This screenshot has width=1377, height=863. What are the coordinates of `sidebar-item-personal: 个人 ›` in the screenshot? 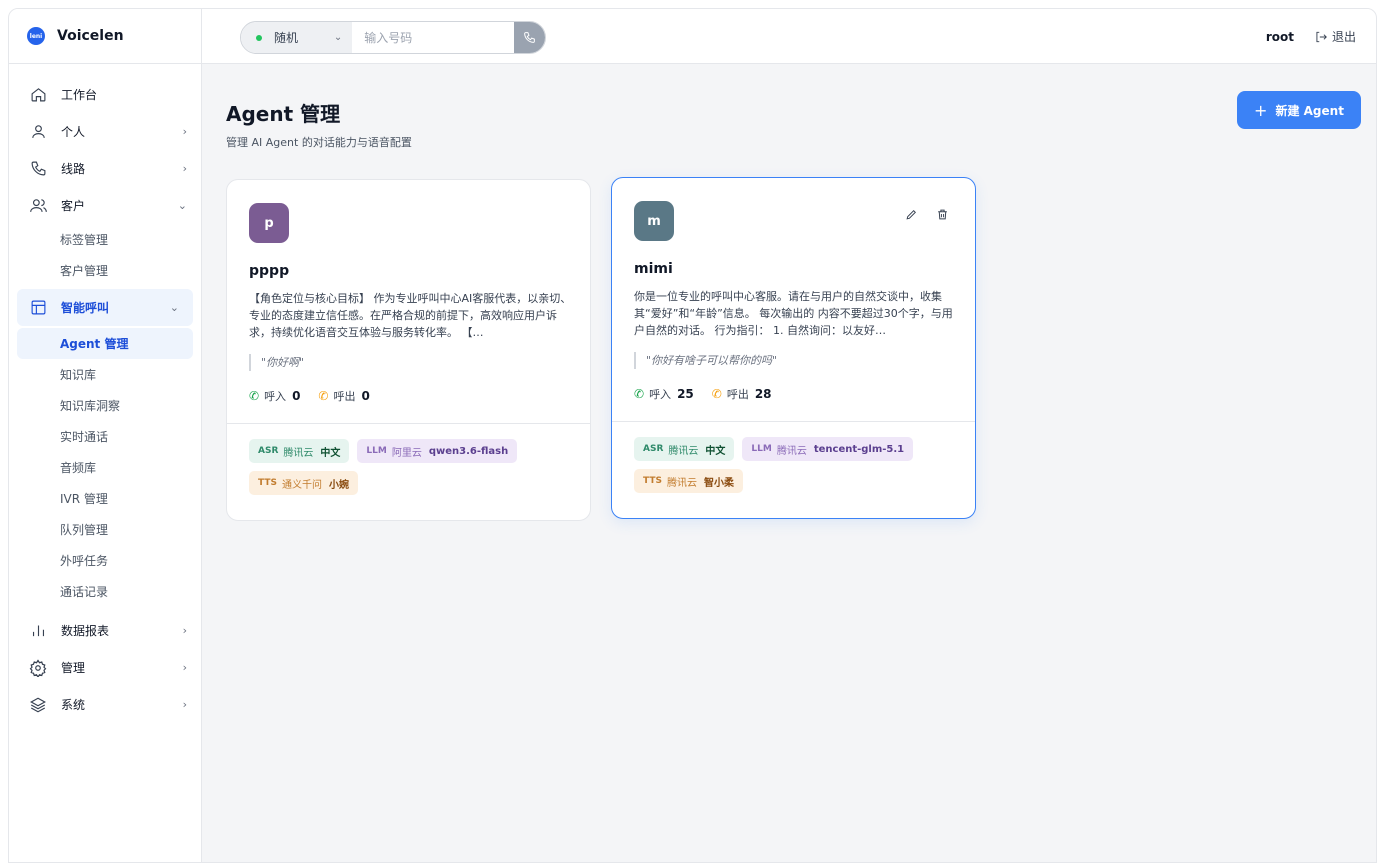 It's located at (105, 131).